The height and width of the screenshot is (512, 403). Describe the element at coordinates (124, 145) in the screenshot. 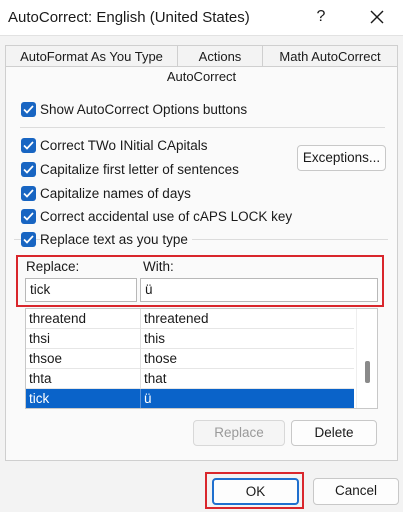

I see `correct-two-initial-capitals-label: Correct TWo INitial CApitals` at that location.